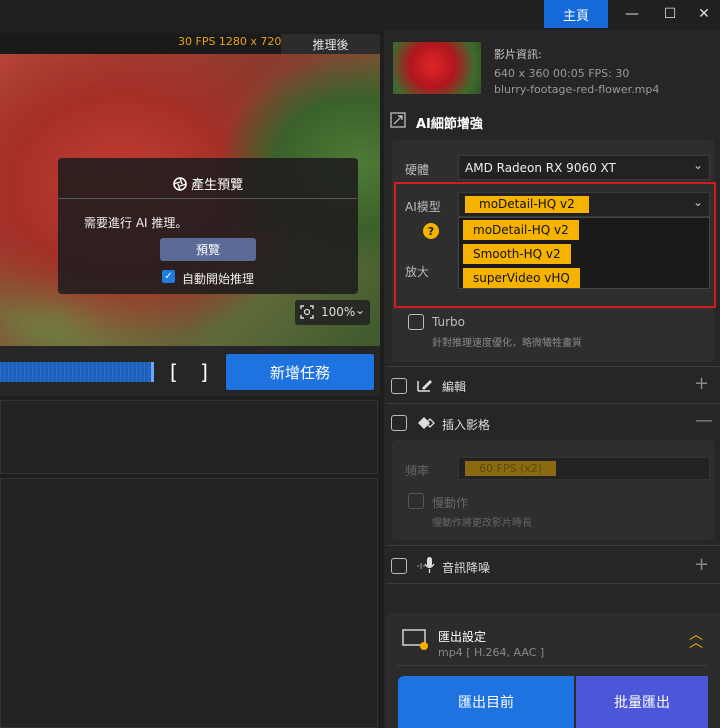 This screenshot has height=728, width=720. Describe the element at coordinates (417, 471) in the screenshot. I see `rate-label: 頻率` at that location.